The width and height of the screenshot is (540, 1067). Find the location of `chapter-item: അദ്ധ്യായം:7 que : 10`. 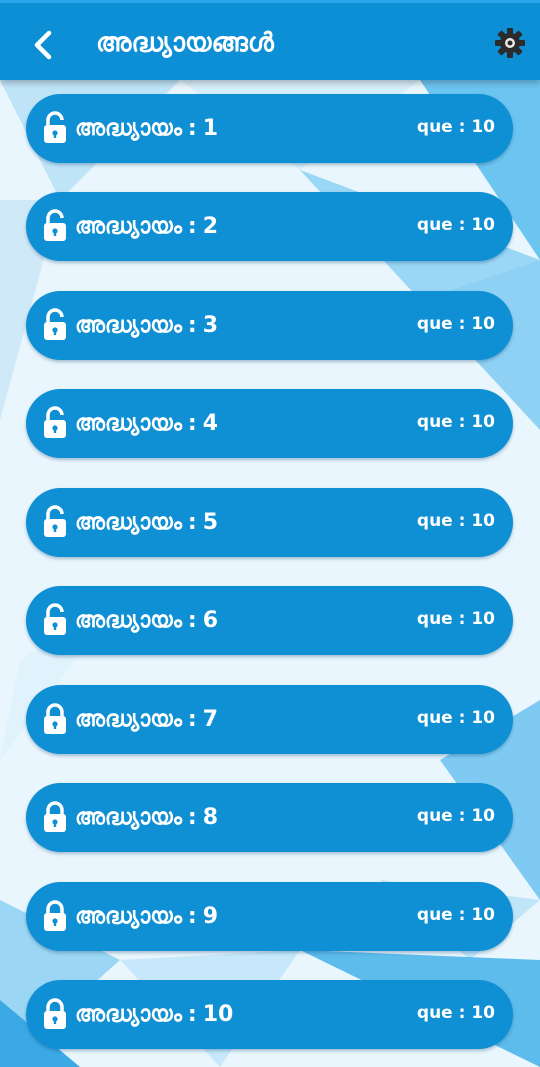

chapter-item: അദ്ധ്യായം:7 que : 10 is located at coordinates (269, 719).